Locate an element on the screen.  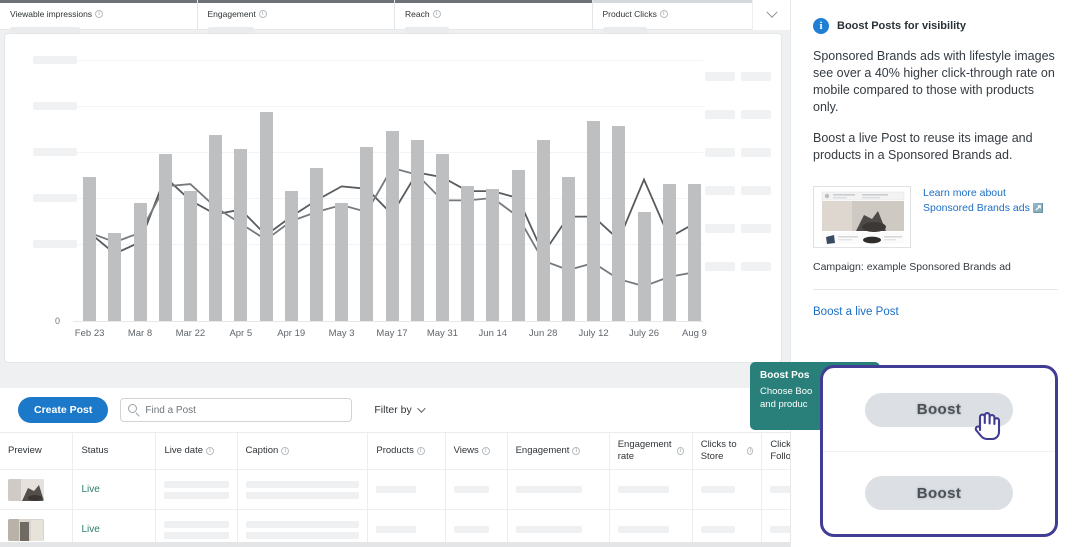
table-cell-preview is located at coordinates (37, 489).